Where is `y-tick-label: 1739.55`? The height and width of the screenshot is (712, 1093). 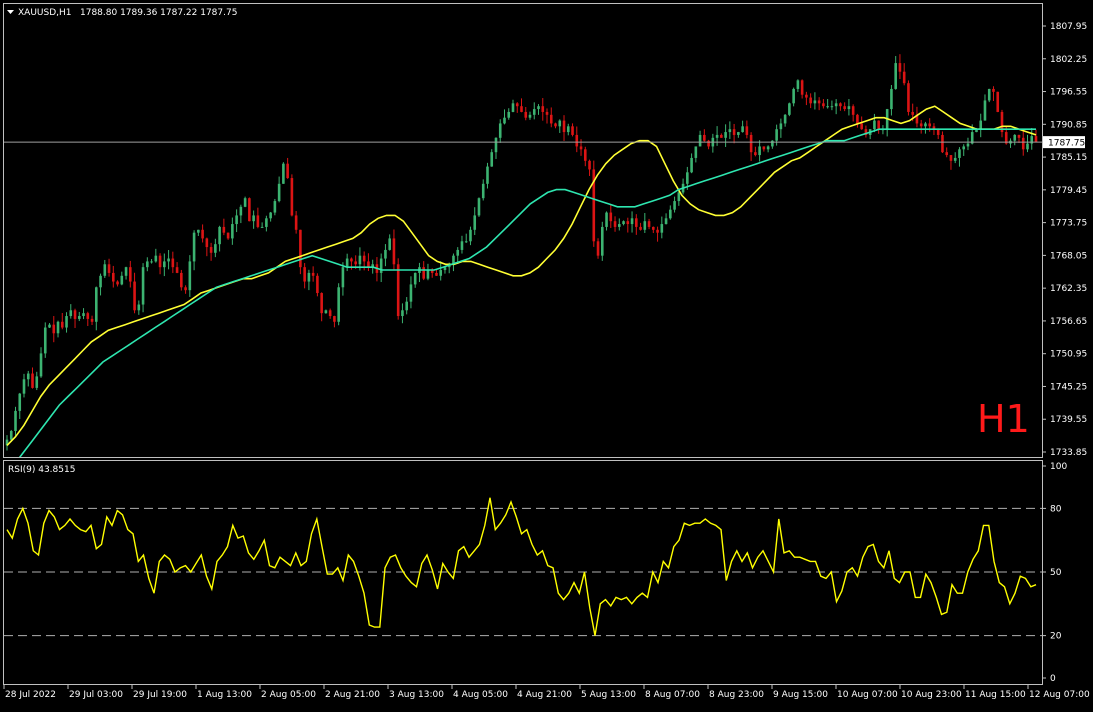 y-tick-label: 1739.55 is located at coordinates (1068, 420).